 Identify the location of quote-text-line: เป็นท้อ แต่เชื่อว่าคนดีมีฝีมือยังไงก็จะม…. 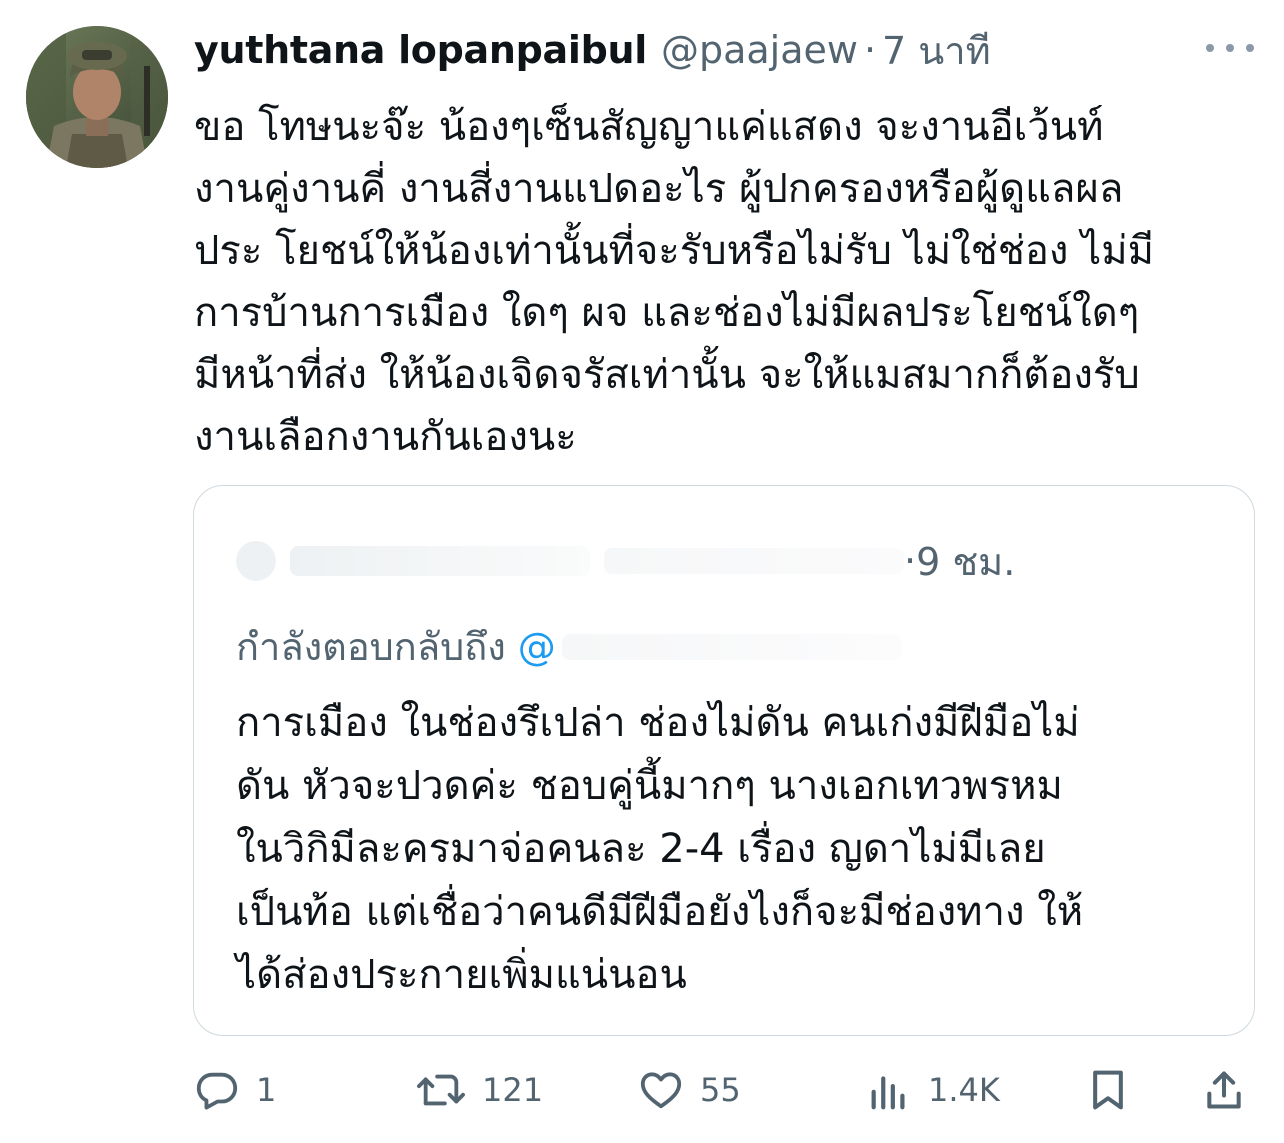
(660, 912).